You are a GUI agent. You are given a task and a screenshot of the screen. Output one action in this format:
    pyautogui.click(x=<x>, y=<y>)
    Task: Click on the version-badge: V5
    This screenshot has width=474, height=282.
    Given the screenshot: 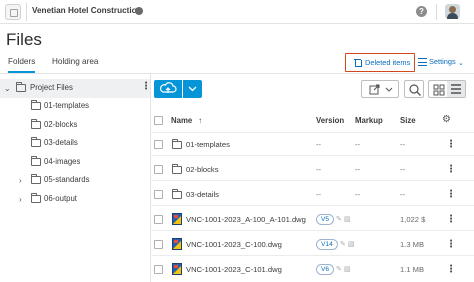 What is the action you would take?
    pyautogui.click(x=325, y=219)
    